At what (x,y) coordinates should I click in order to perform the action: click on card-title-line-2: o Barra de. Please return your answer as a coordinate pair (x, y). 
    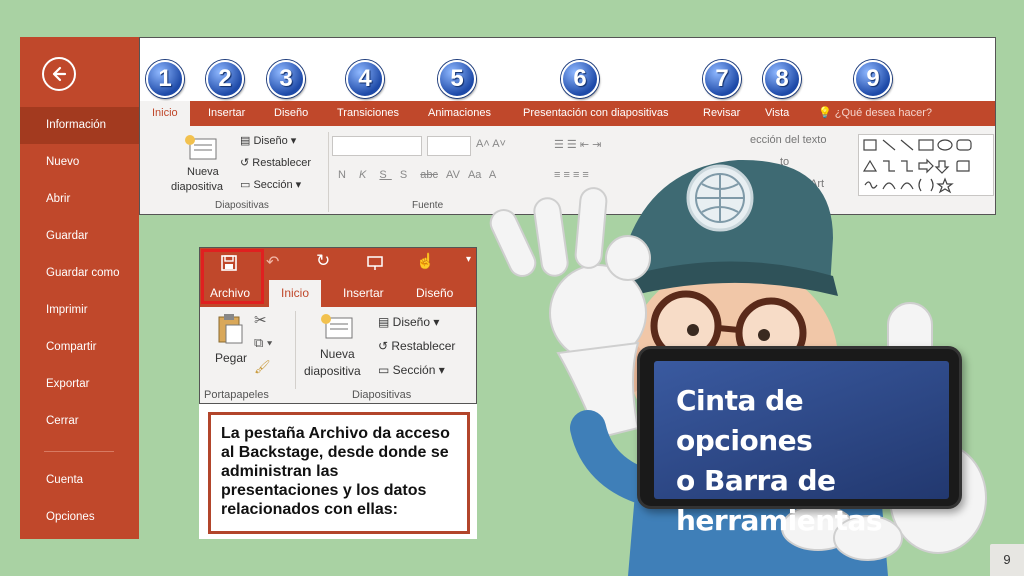
    Looking at the image, I should click on (756, 480).